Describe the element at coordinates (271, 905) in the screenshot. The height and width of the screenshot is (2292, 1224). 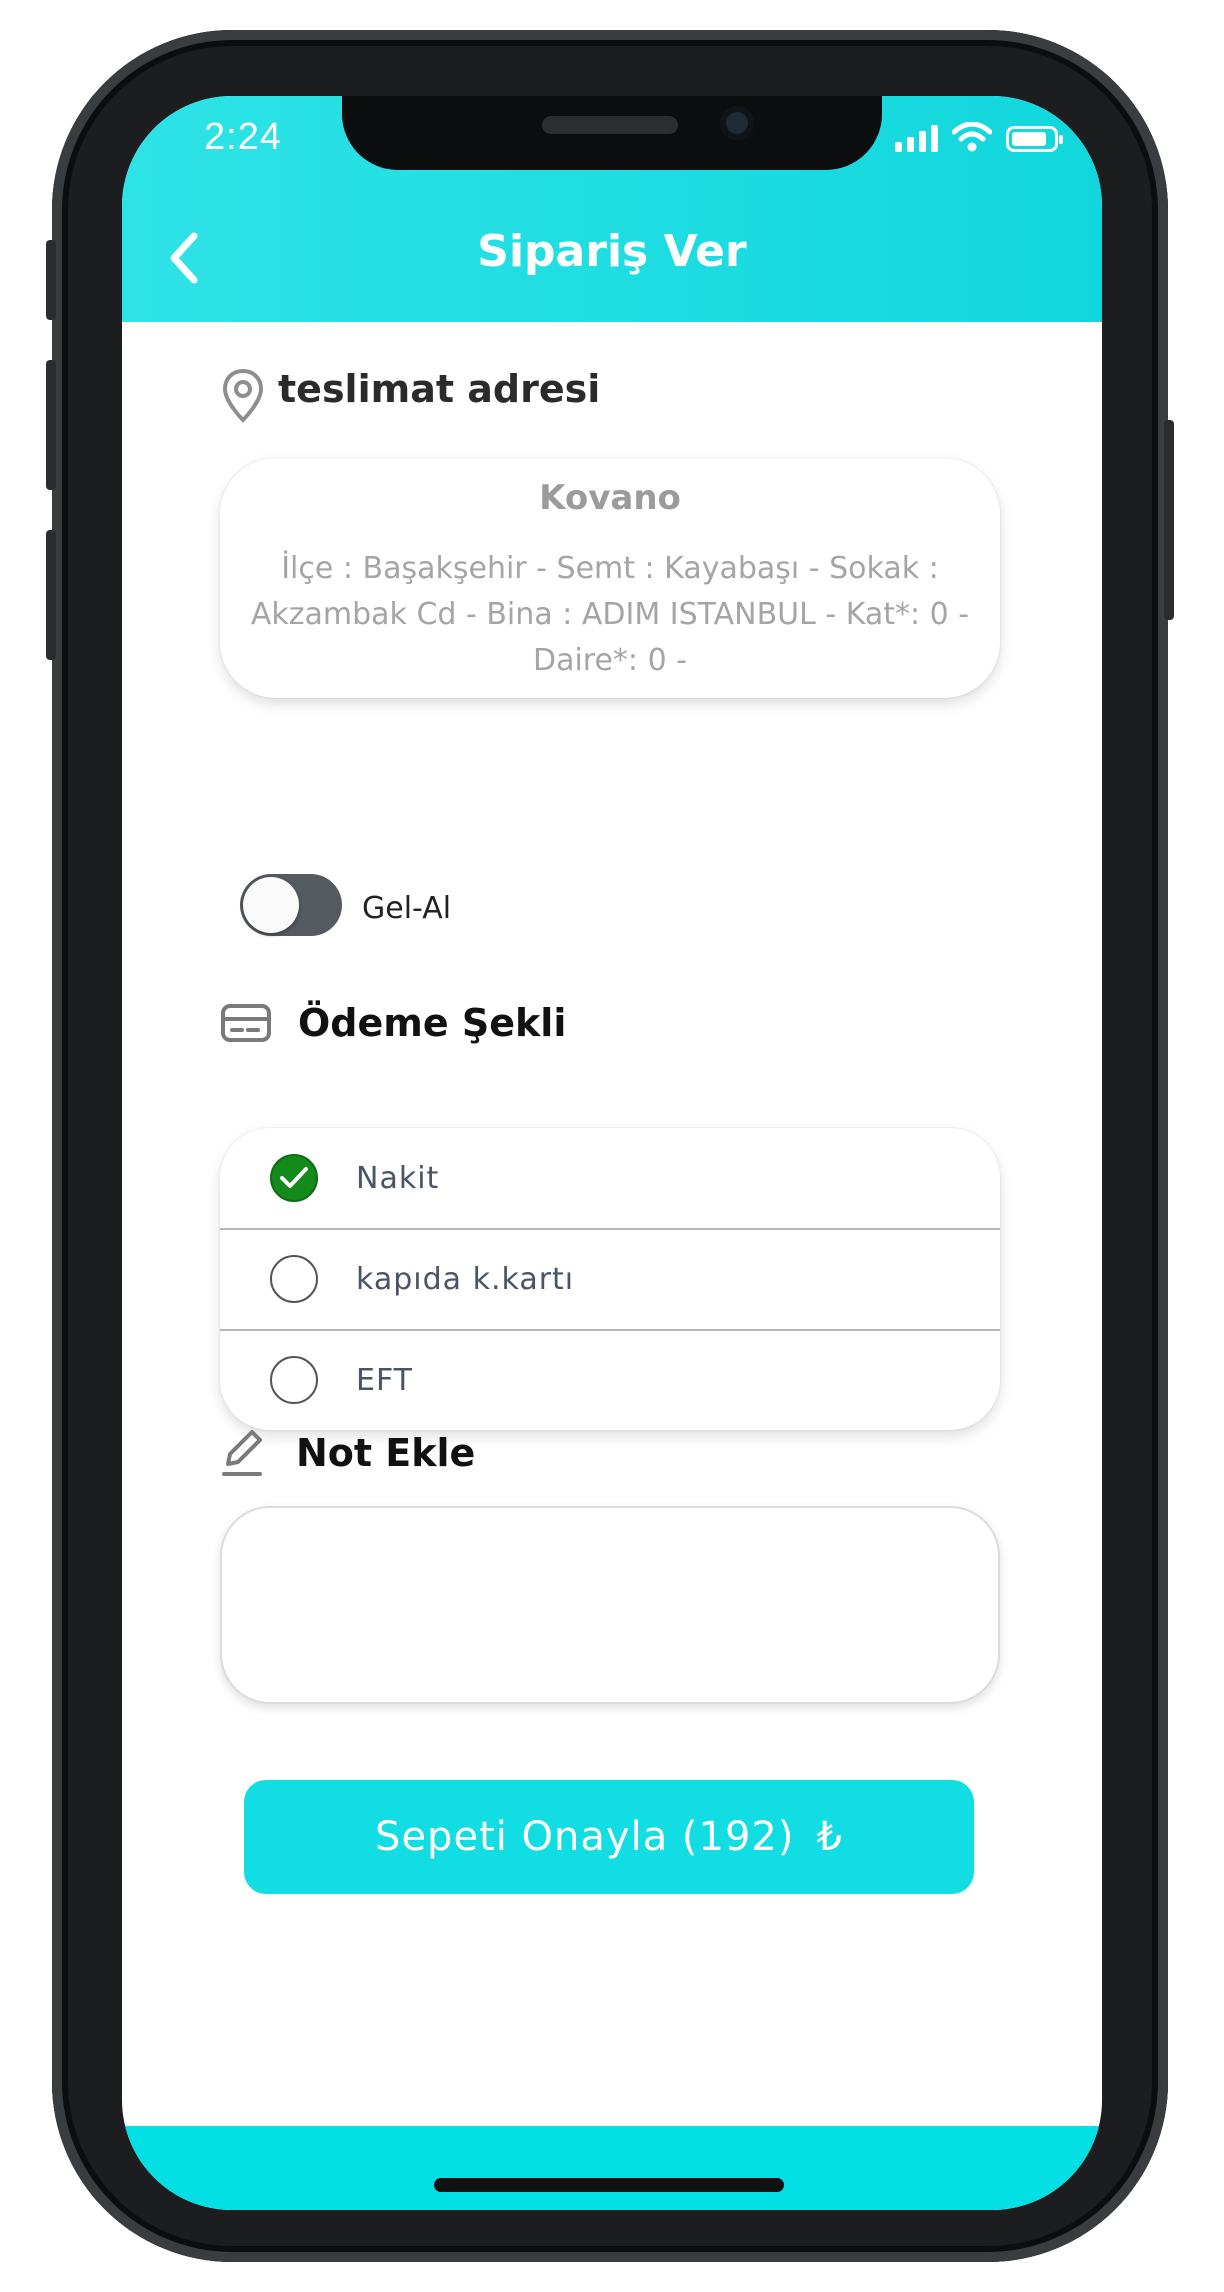
I see `toggle-knob` at that location.